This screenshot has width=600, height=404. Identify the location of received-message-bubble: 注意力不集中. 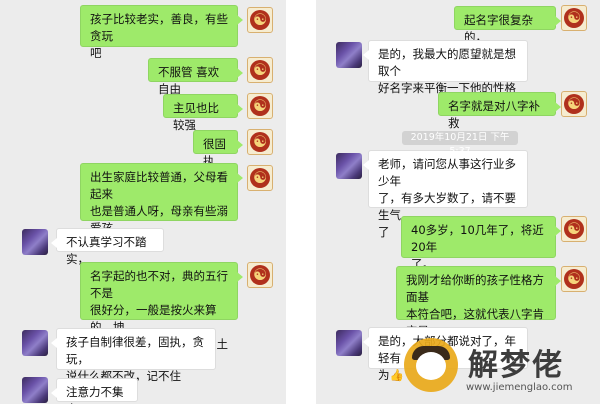
(94, 391).